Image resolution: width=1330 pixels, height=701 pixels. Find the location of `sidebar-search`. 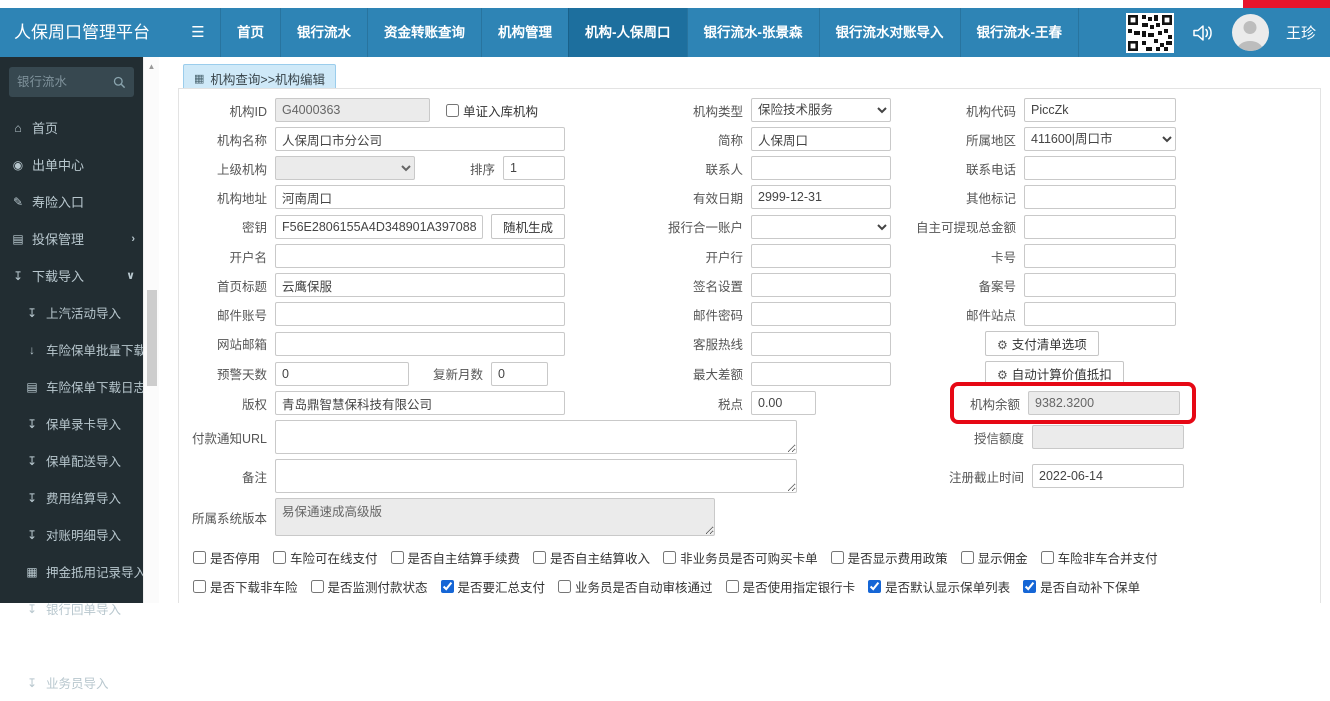

sidebar-search is located at coordinates (71, 82).